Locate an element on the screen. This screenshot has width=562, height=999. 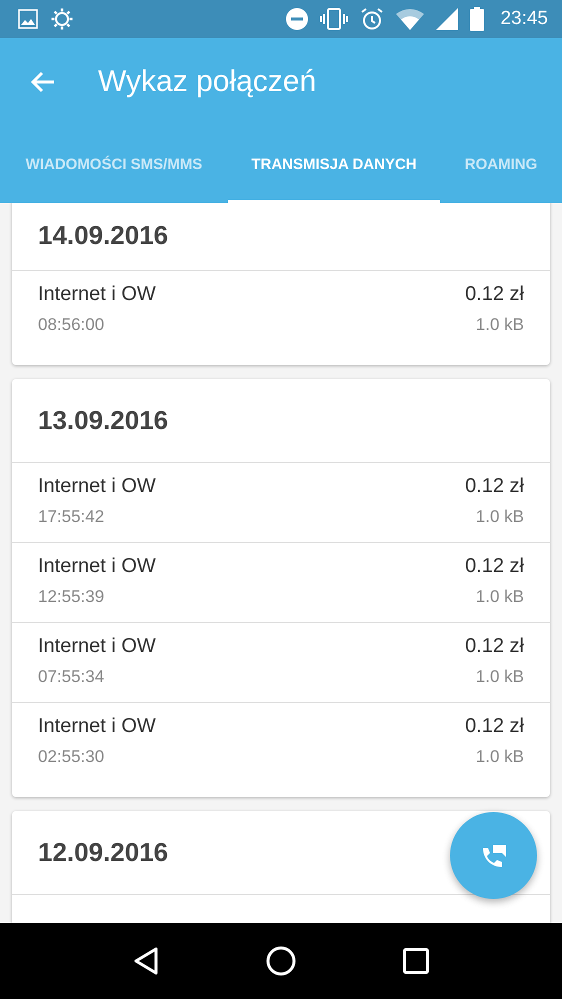
tab: WIADOMOŚCI SMS/MMS is located at coordinates (114, 164).